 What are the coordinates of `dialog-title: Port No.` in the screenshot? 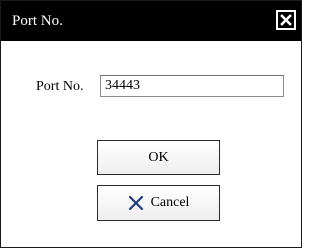 It's located at (37, 21).